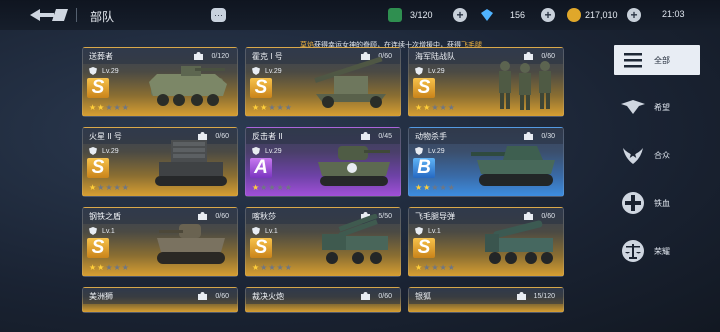 Image resolution: width=720 pixels, height=332 pixels. Describe the element at coordinates (431, 136) in the screenshot. I see `unit-name: 动物杀手` at that location.